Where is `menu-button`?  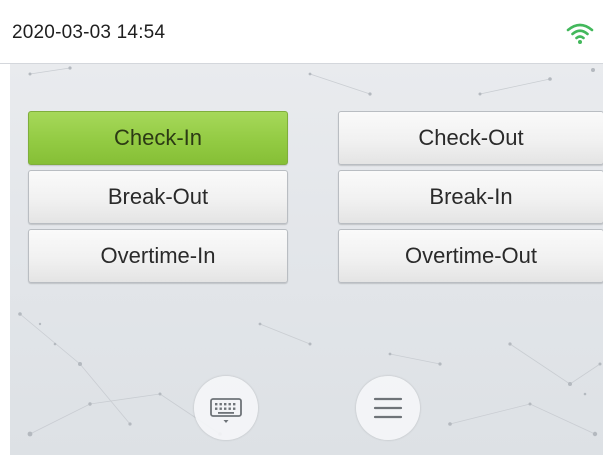
menu-button is located at coordinates (388, 408).